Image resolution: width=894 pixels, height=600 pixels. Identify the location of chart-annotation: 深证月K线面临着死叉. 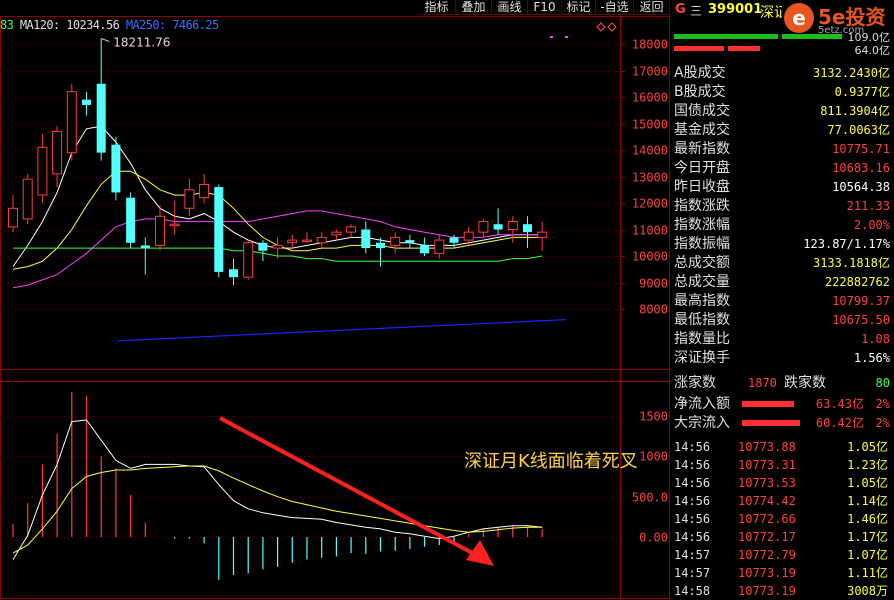
(551, 461).